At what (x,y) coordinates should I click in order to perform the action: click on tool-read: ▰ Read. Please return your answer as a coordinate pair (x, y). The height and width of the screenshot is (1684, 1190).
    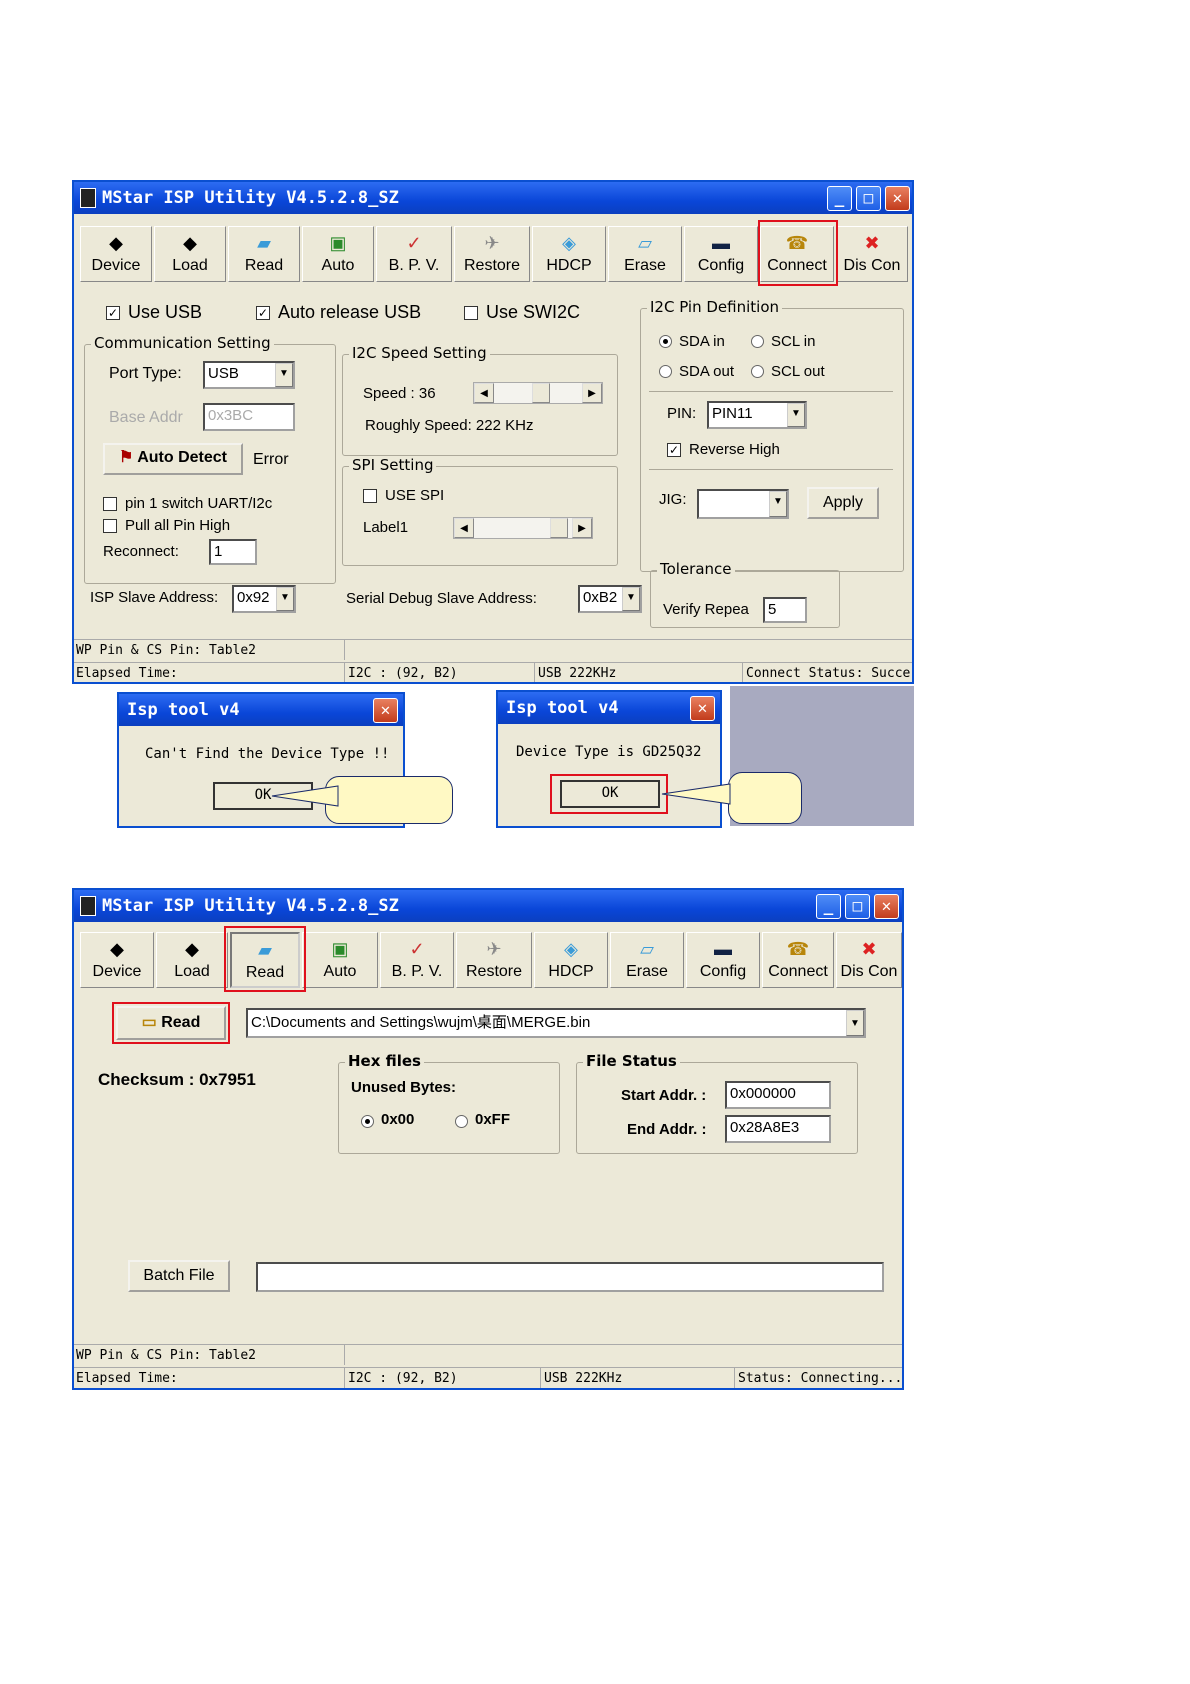
    Looking at the image, I should click on (264, 254).